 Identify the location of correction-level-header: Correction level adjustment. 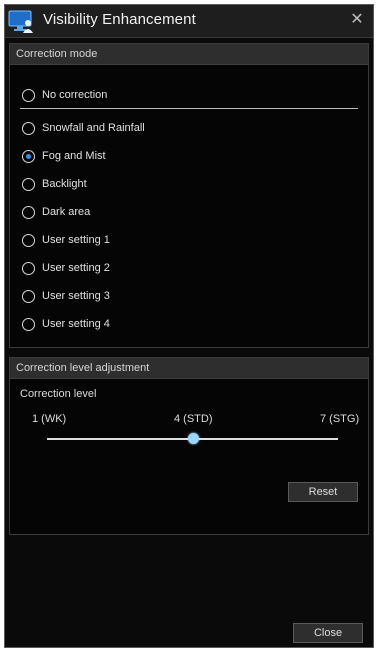
(189, 368).